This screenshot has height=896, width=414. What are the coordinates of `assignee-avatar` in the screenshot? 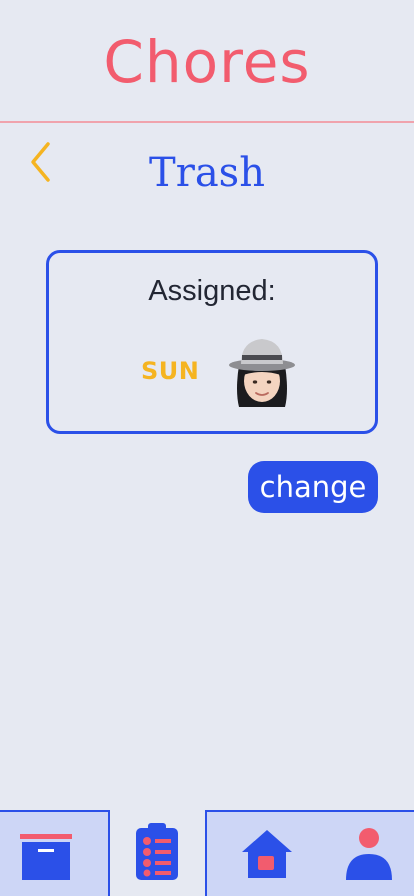 It's located at (262, 373).